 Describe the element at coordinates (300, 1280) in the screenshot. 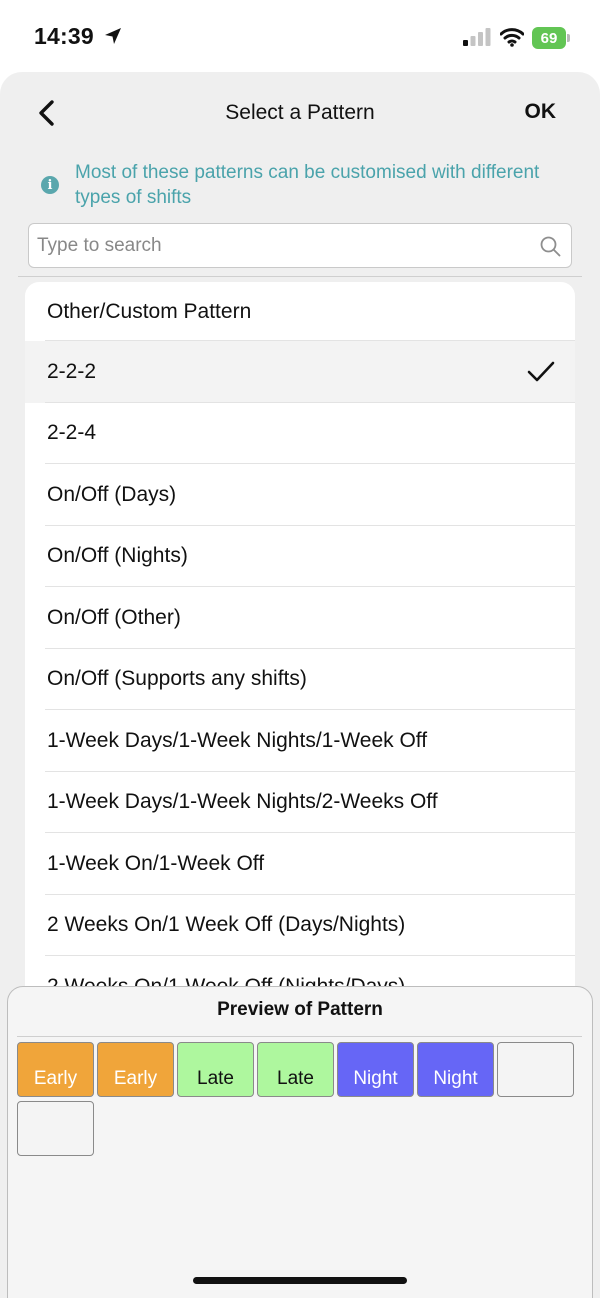

I see `home-indicator` at that location.